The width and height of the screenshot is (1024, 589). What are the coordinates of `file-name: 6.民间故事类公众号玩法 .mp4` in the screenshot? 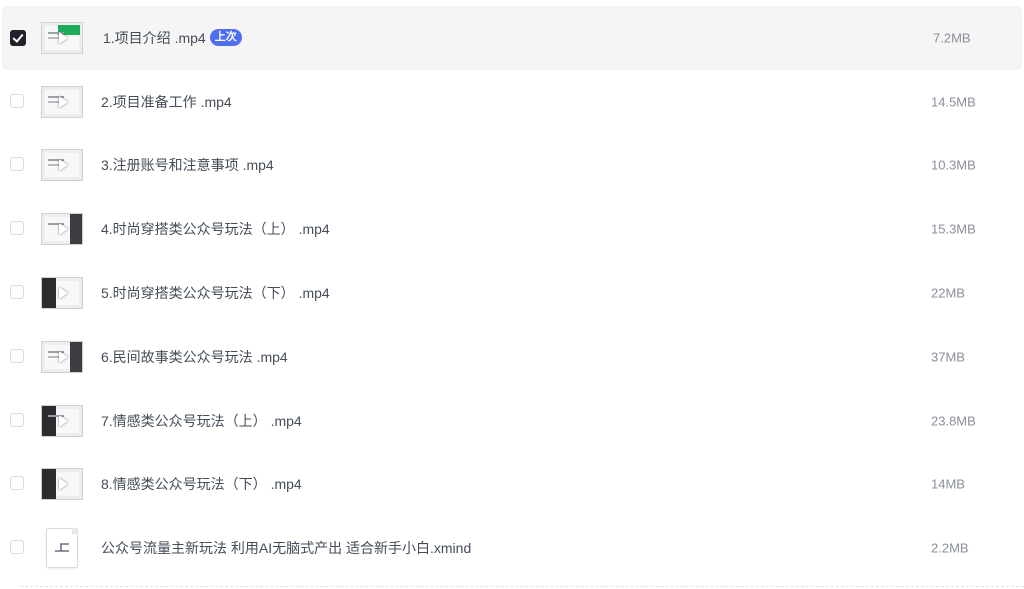 It's located at (194, 357).